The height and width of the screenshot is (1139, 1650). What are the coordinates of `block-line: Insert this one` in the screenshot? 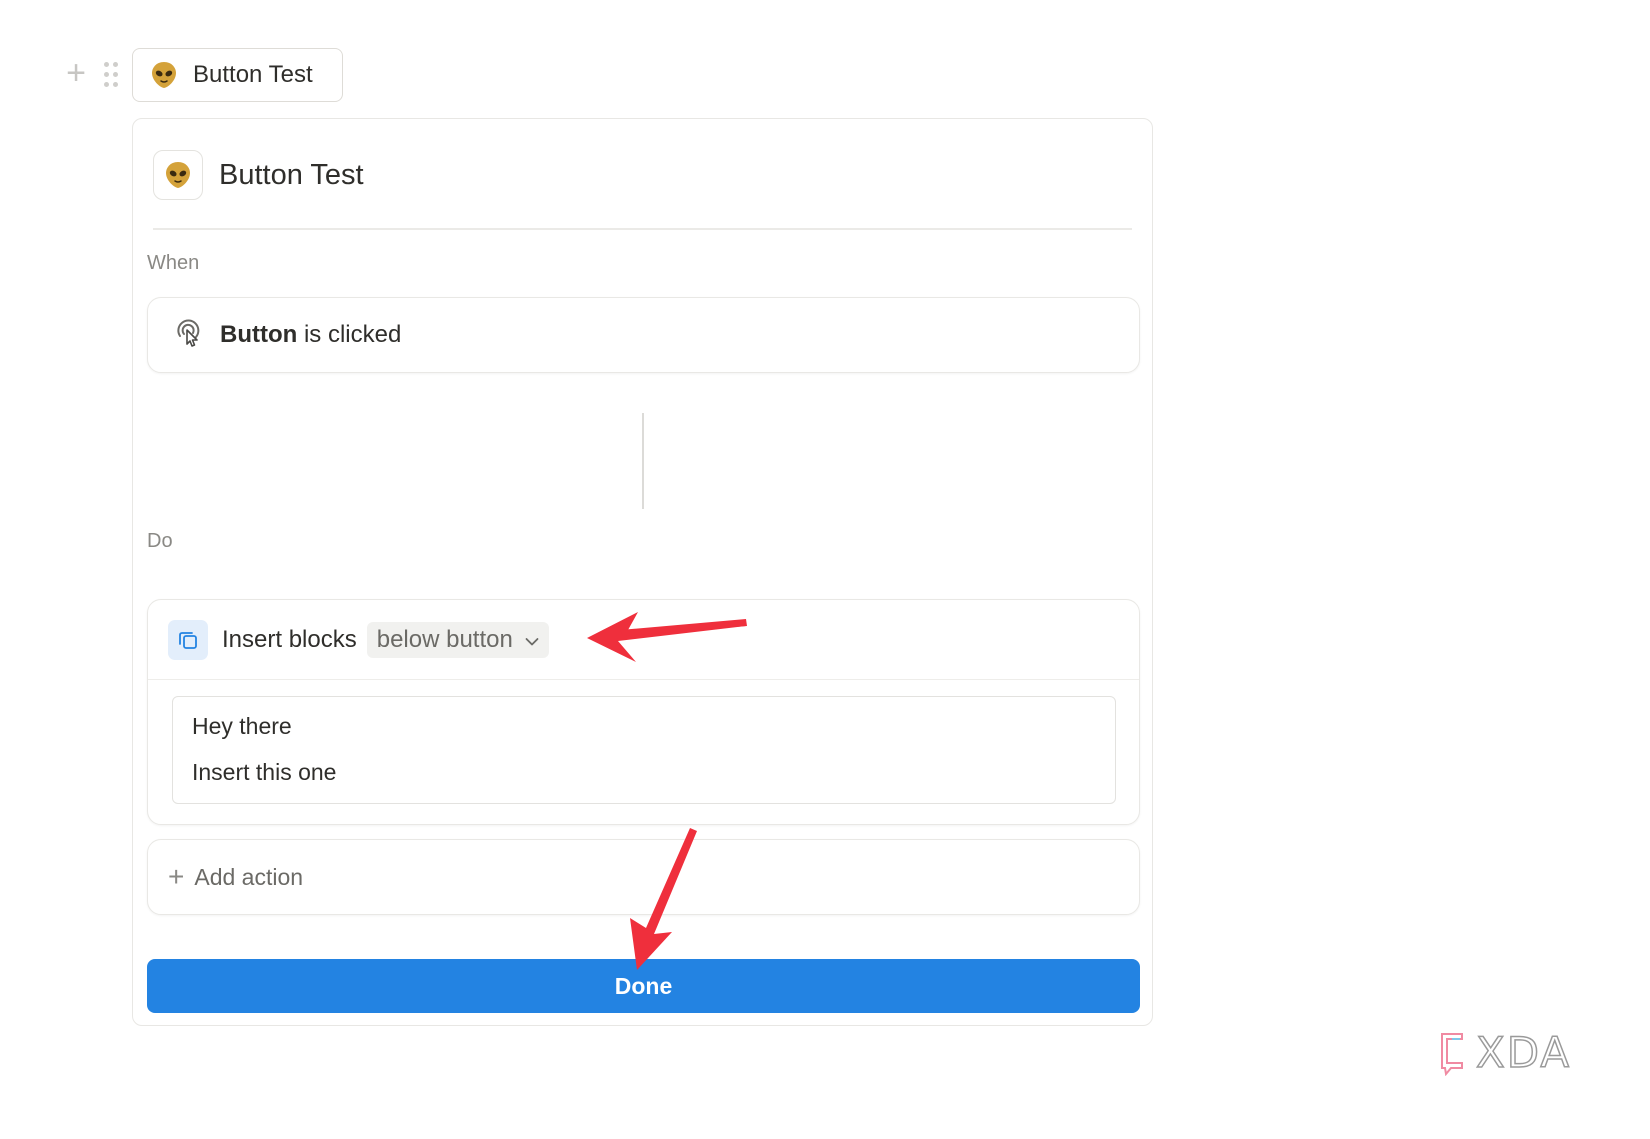 It's located at (264, 772).